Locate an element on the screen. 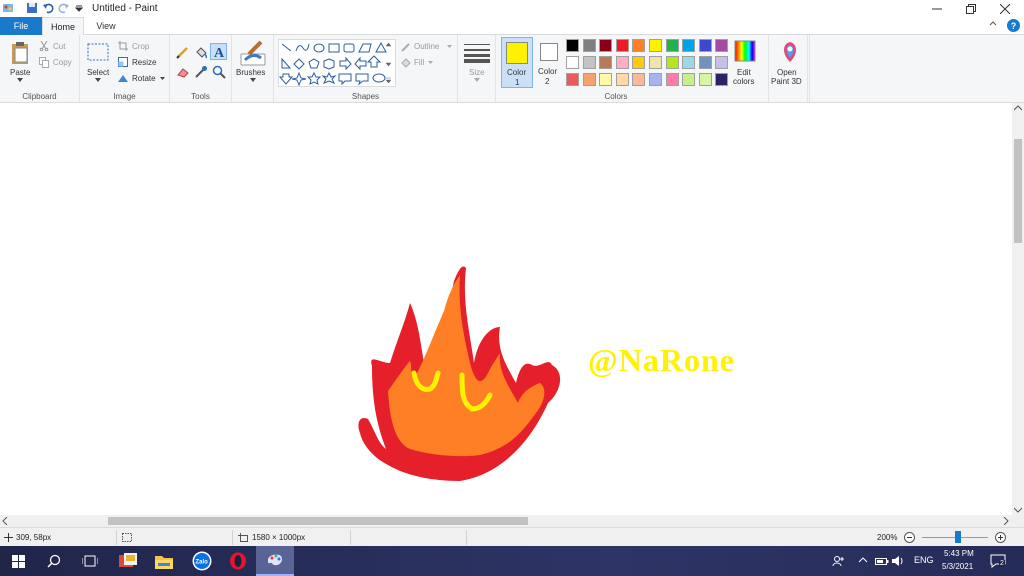 The width and height of the screenshot is (1024, 576). zoom-in-icon is located at coordinates (1000, 537).